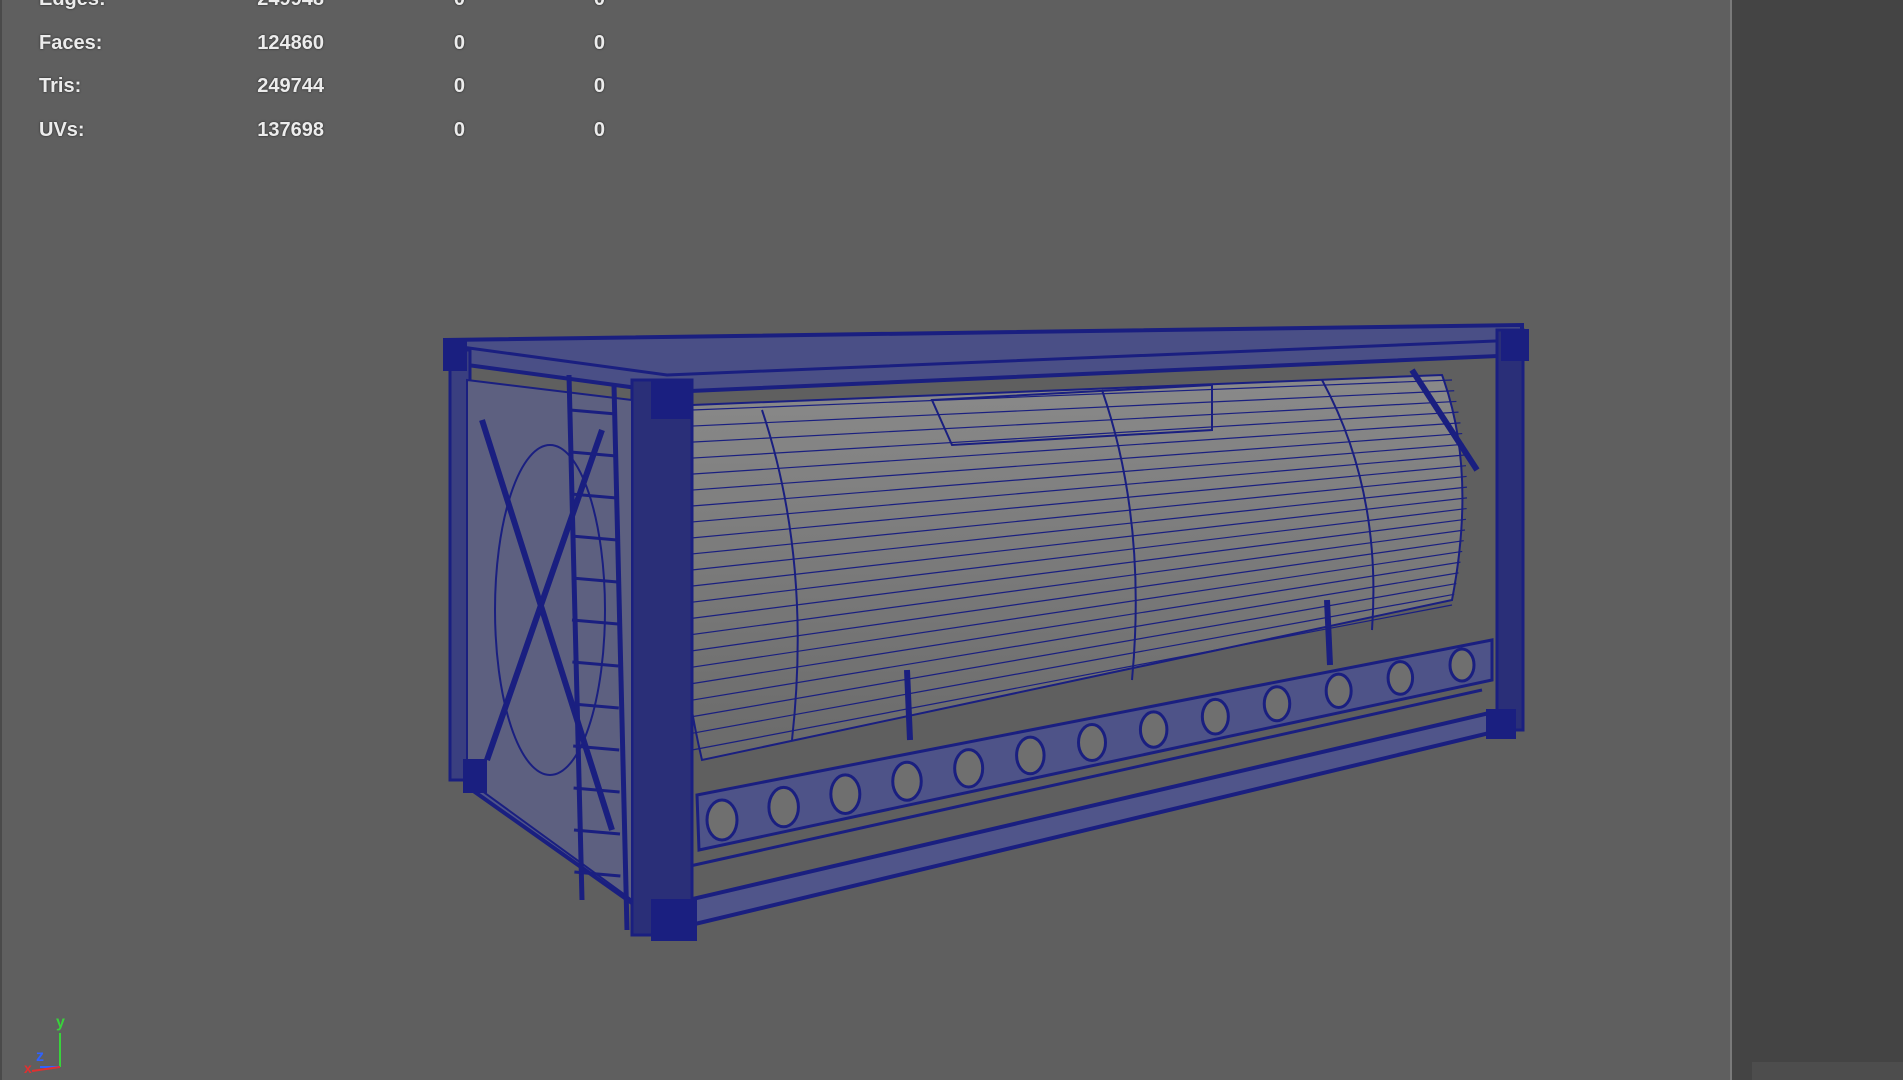 The height and width of the screenshot is (1080, 1903). I want to click on axis-z-label: z, so click(40, 1056).